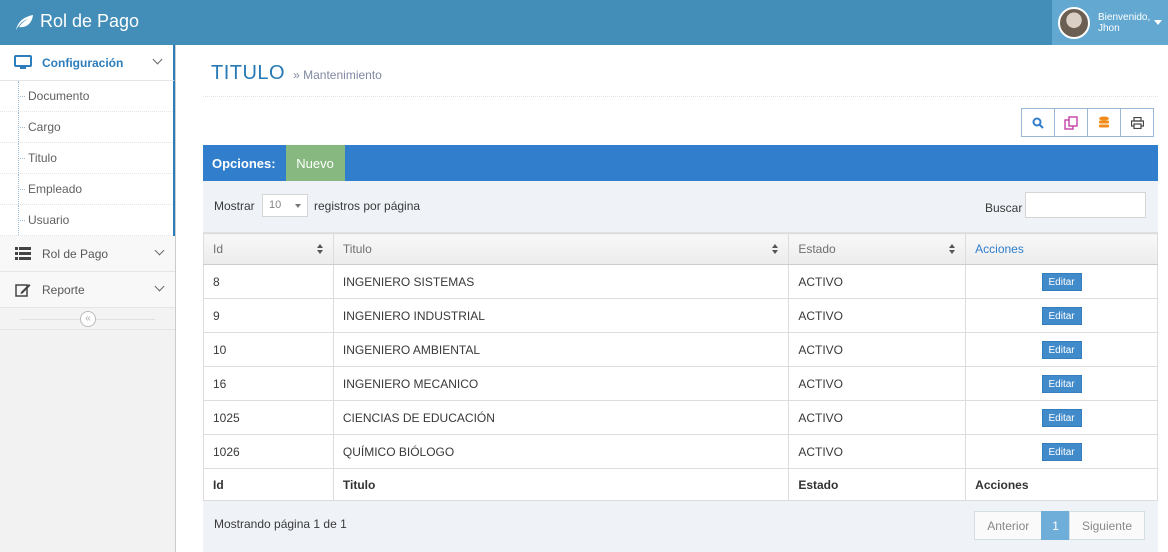  I want to click on column-header-label: Id, so click(218, 249).